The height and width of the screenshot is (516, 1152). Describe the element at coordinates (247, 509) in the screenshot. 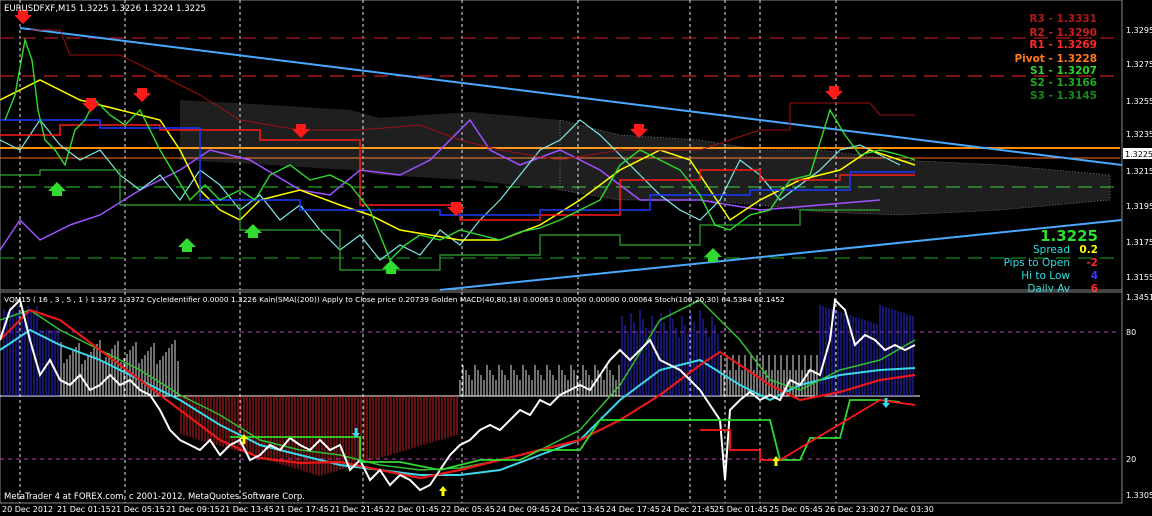

I see `time-tick: 21 Dec 13:45` at that location.